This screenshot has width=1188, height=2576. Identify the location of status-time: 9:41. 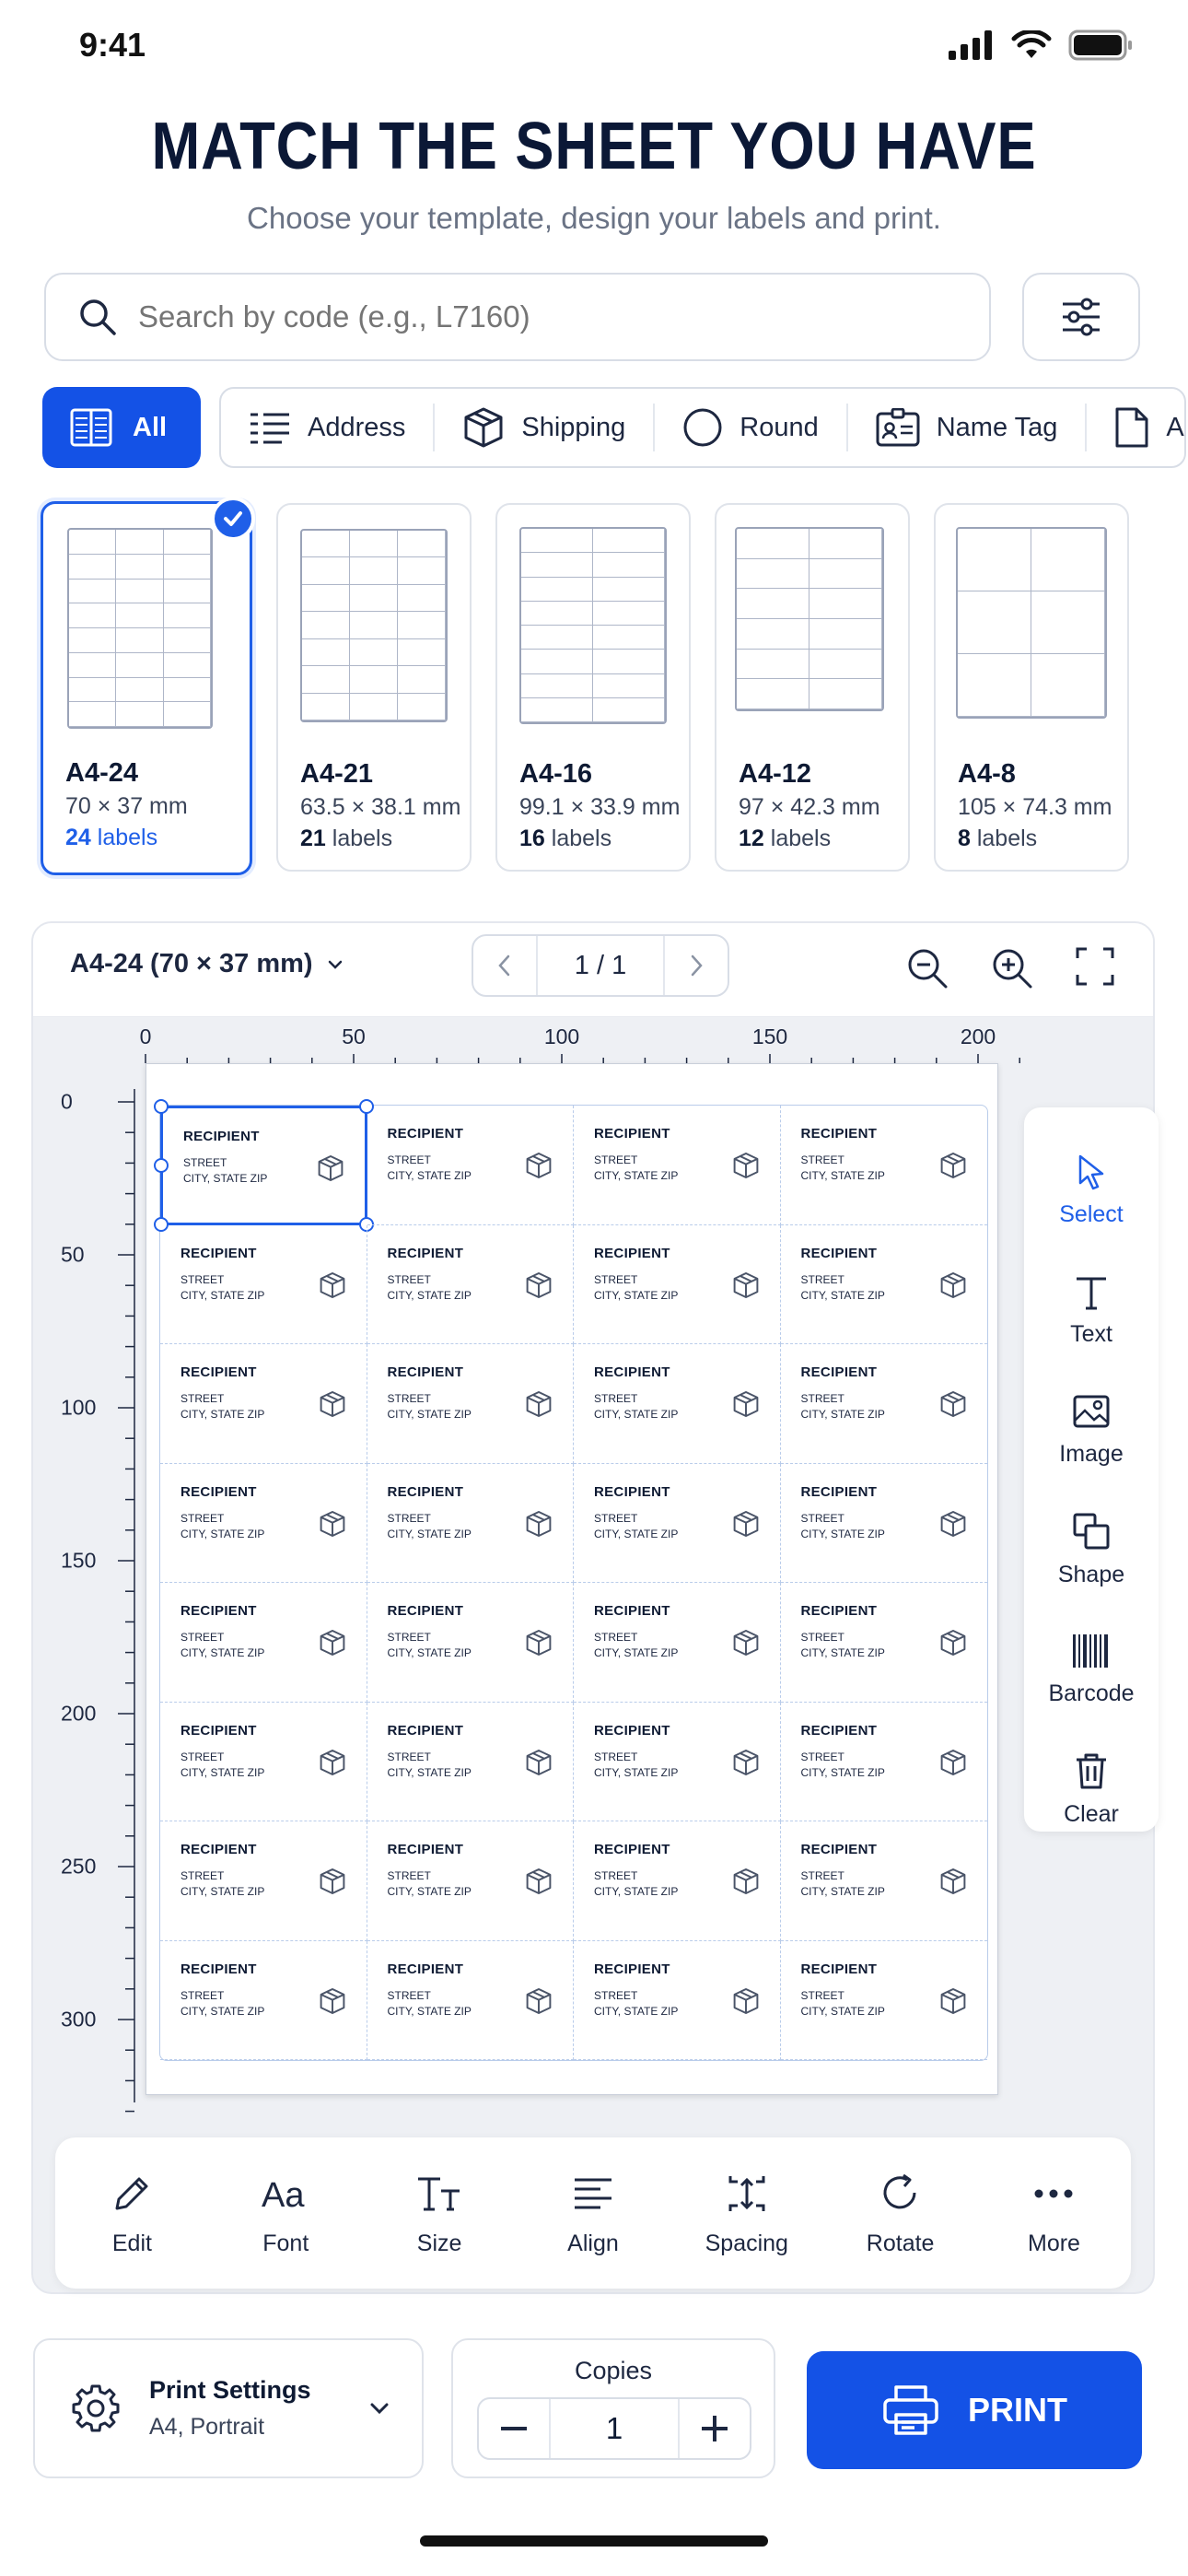
(112, 45).